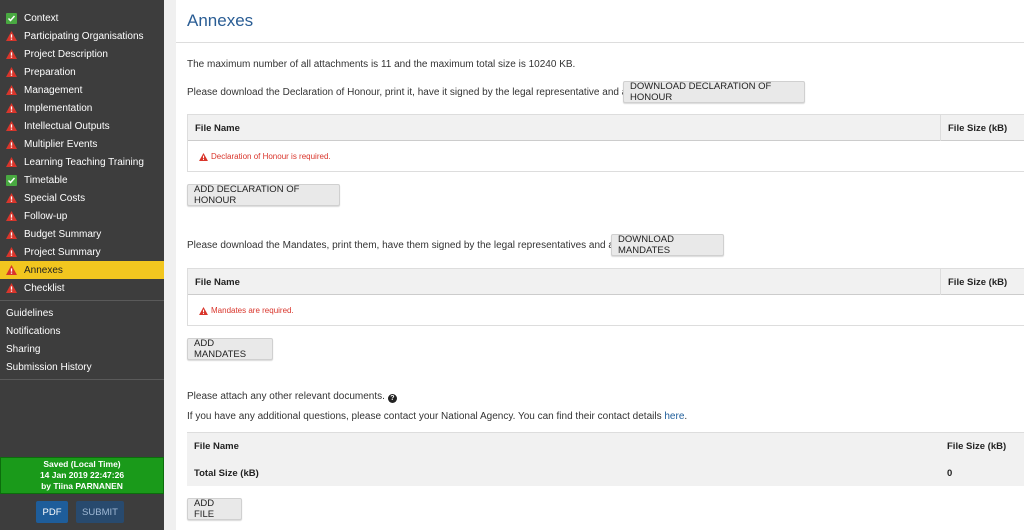  I want to click on sidebar-item-label: Follow-up, so click(46, 216).